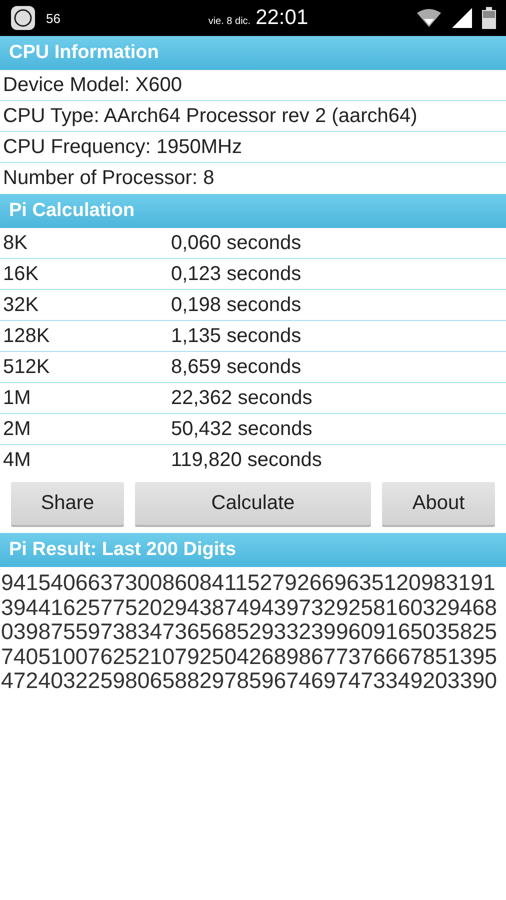 The height and width of the screenshot is (900, 506). Describe the element at coordinates (462, 18) in the screenshot. I see `signal-icon` at that location.